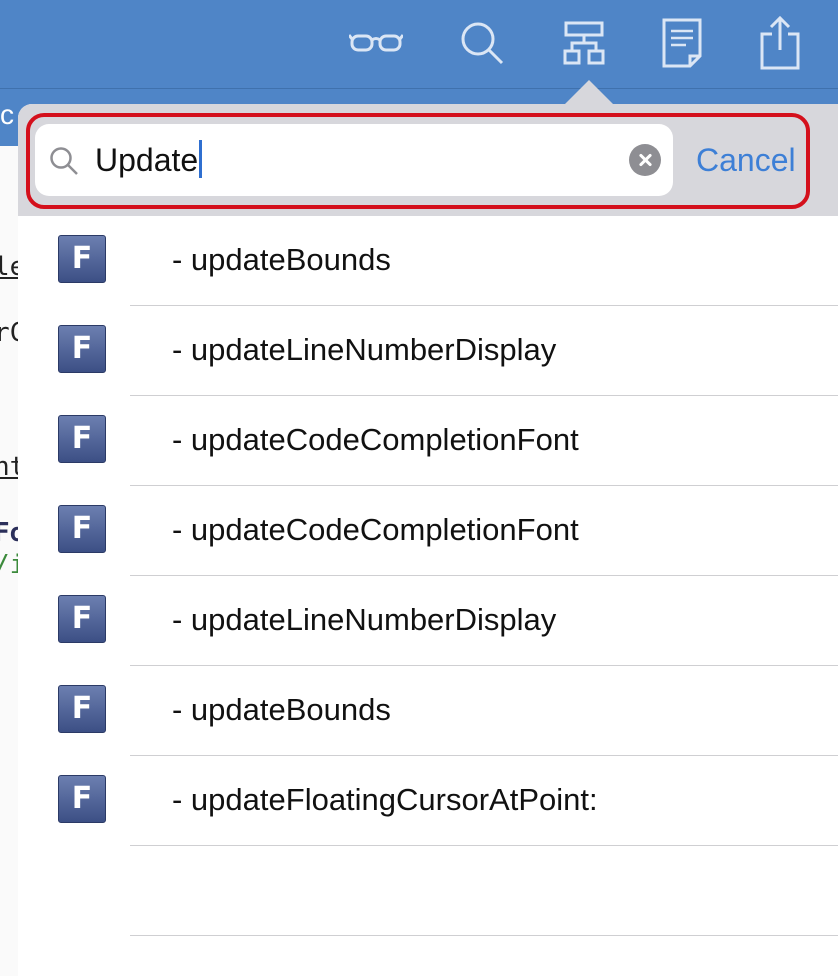 The image size is (838, 976). Describe the element at coordinates (482, 43) in the screenshot. I see `search-icon` at that location.